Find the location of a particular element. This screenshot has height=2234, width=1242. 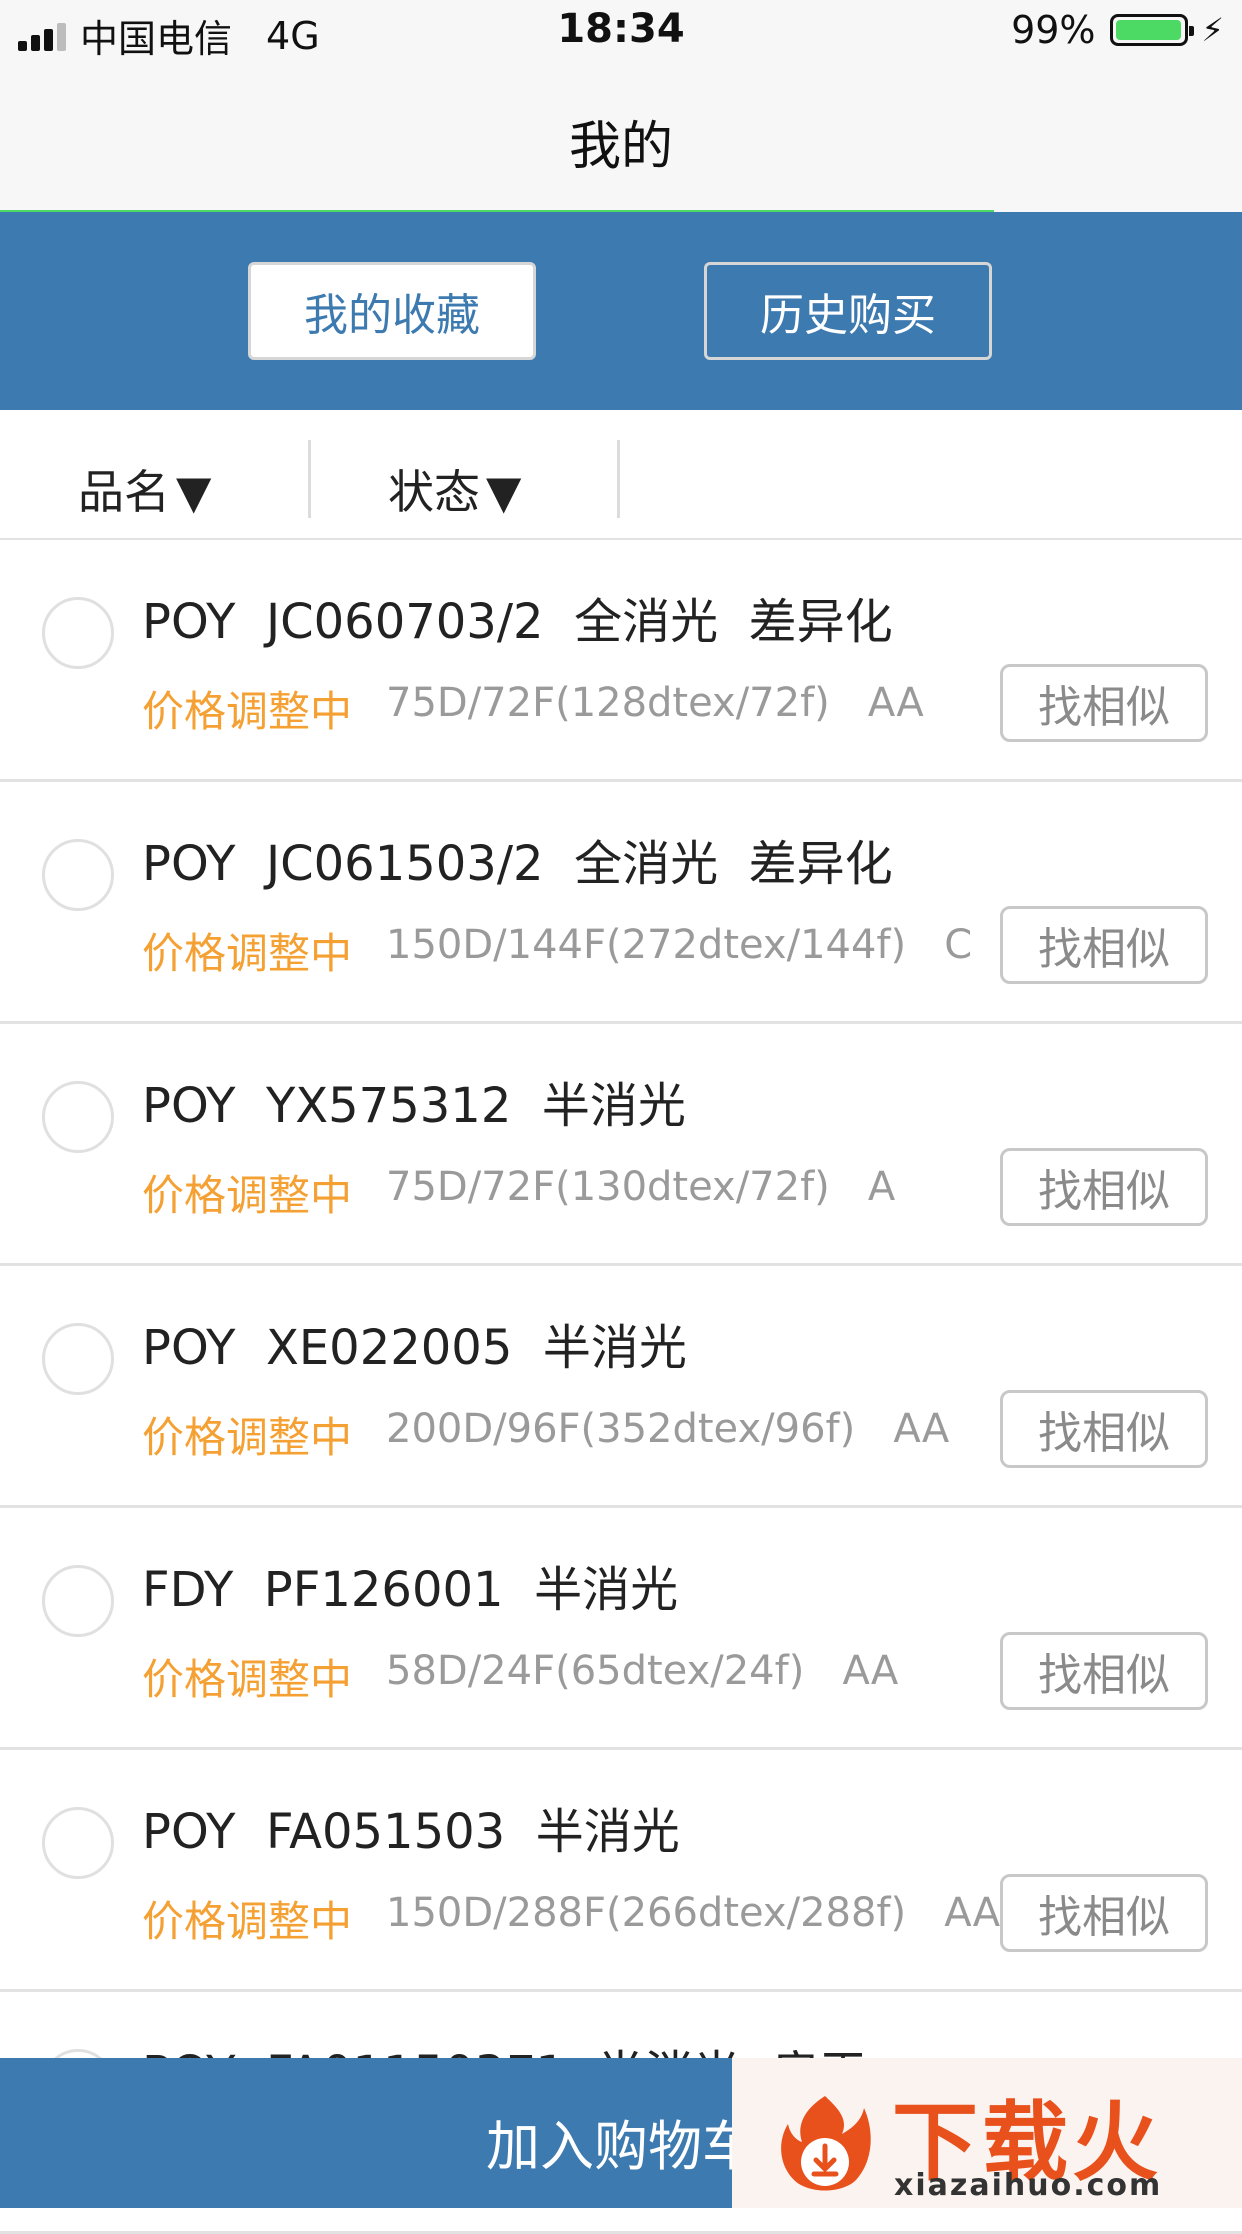

watermark-domain: xiazaihuo.com is located at coordinates (1028, 2185).